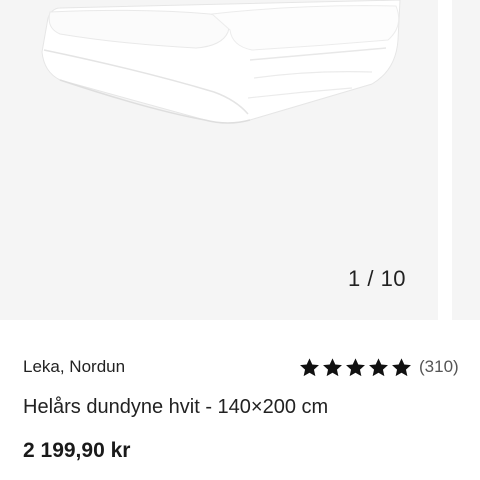 This screenshot has width=480, height=480. What do you see at coordinates (439, 366) in the screenshot?
I see `review-count: (310)` at bounding box center [439, 366].